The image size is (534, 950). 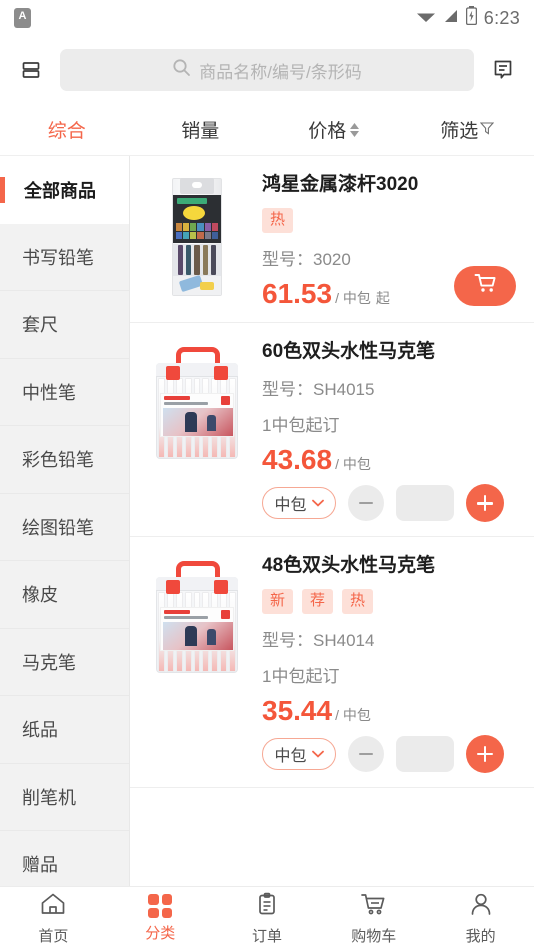 What do you see at coordinates (160, 906) in the screenshot?
I see `category-grid-icon` at bounding box center [160, 906].